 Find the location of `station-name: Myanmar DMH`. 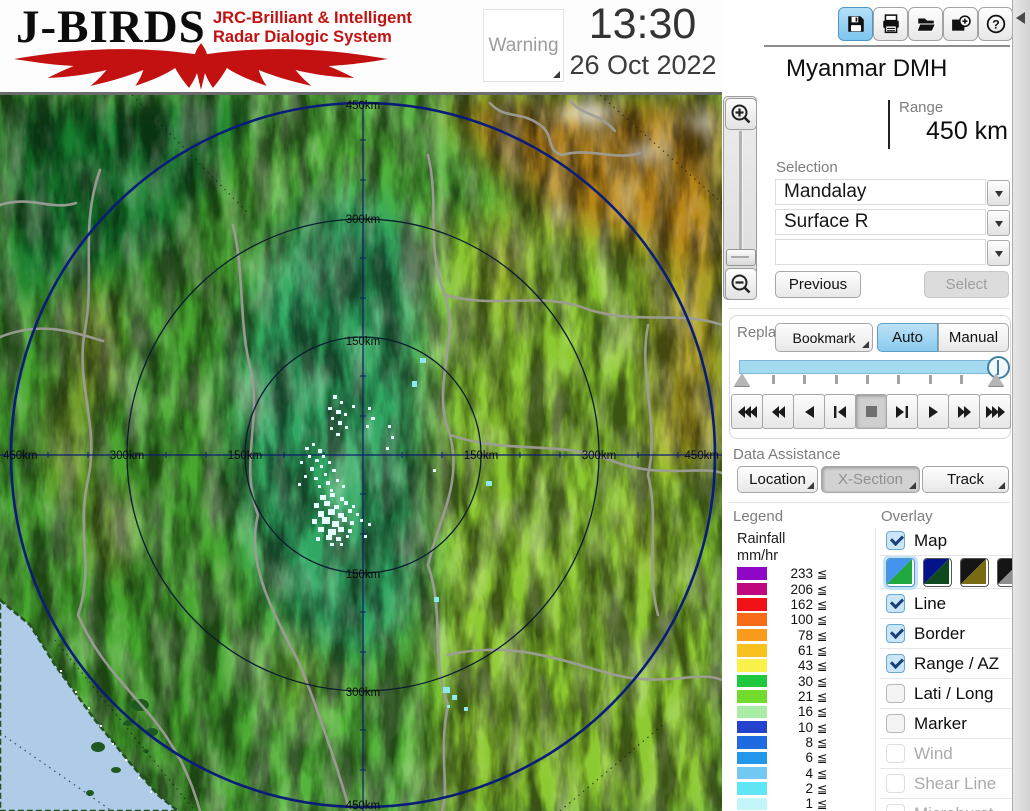

station-name: Myanmar DMH is located at coordinates (867, 68).